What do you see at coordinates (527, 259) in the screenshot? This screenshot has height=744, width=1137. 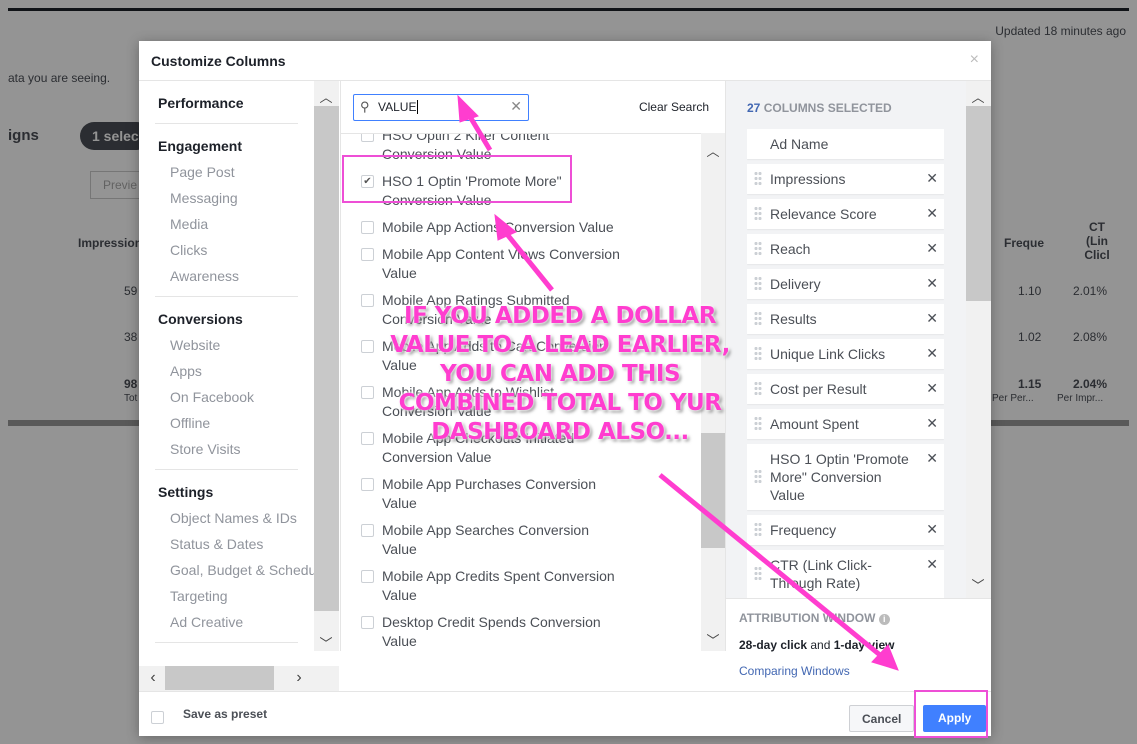 I see `arrow-to-metric` at bounding box center [527, 259].